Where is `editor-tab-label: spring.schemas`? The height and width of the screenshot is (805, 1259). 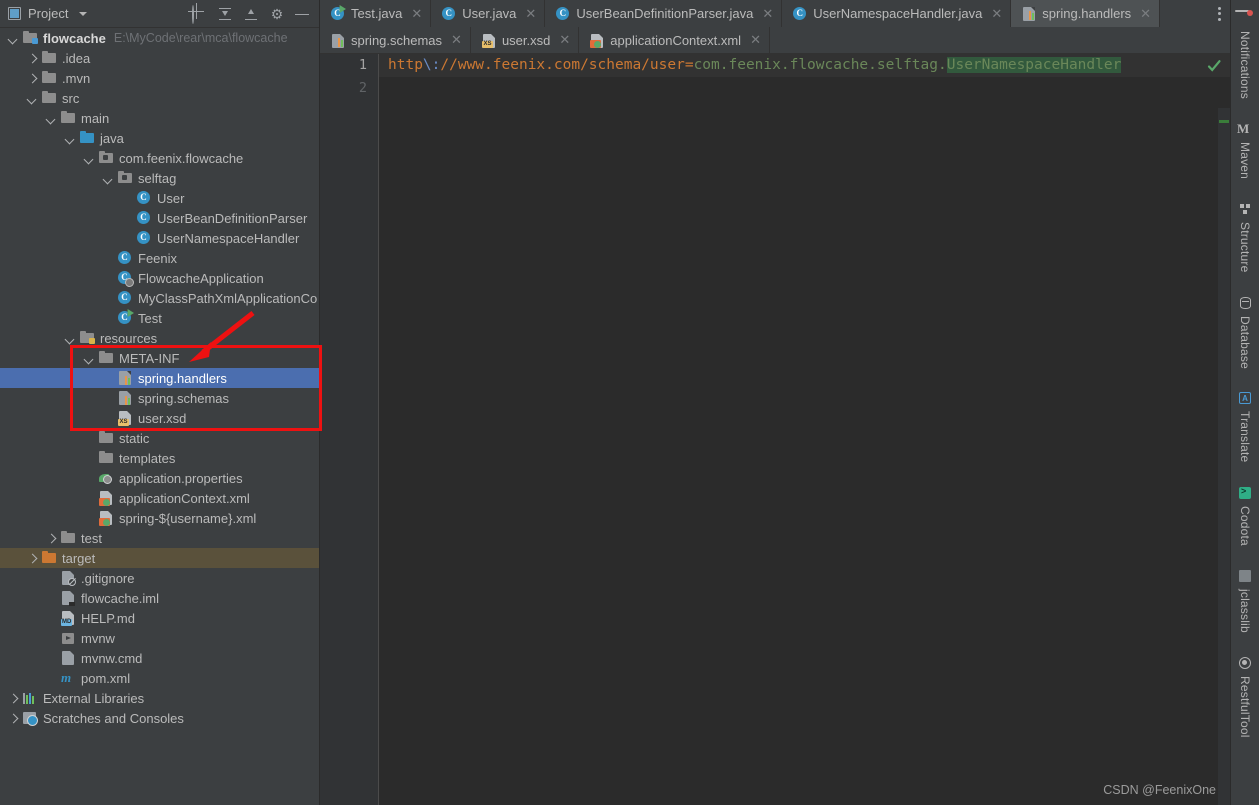
editor-tab-label: spring.schemas is located at coordinates (397, 40).